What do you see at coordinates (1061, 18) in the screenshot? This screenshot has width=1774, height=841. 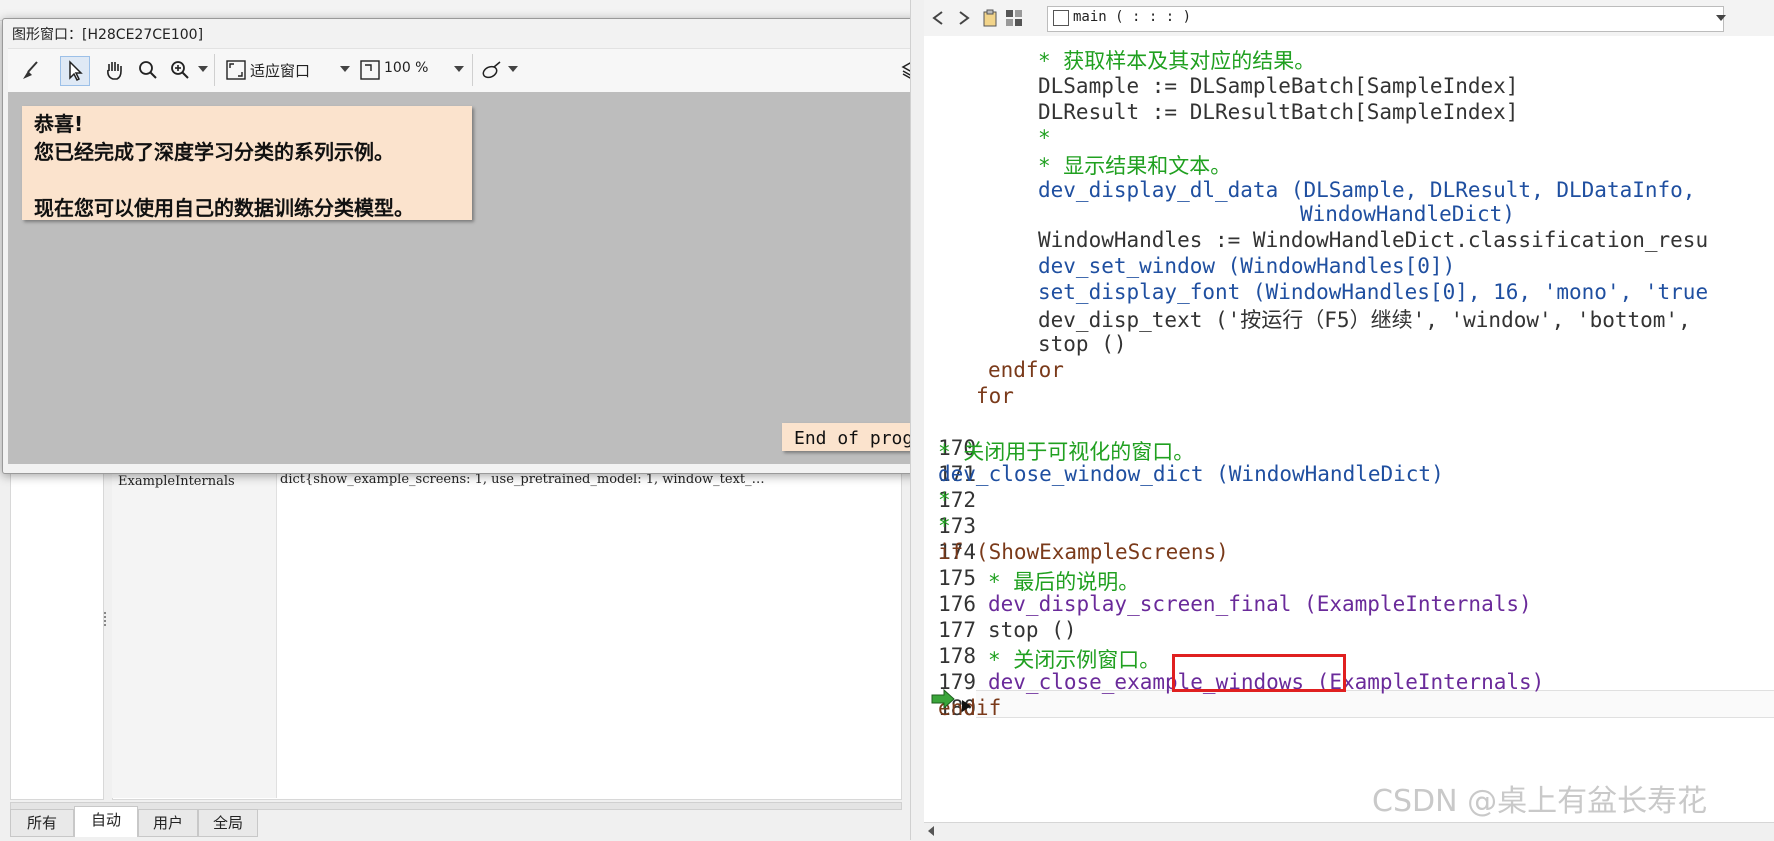 I see `procedure-icon` at bounding box center [1061, 18].